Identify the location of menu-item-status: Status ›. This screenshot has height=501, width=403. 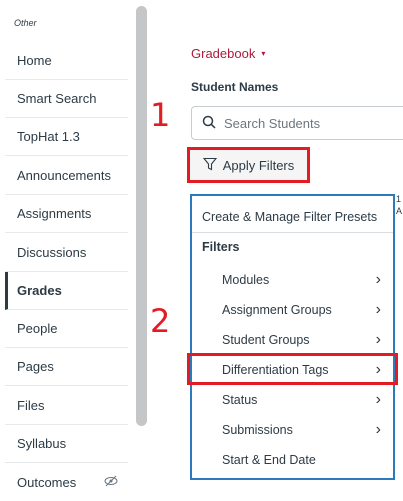
(292, 400).